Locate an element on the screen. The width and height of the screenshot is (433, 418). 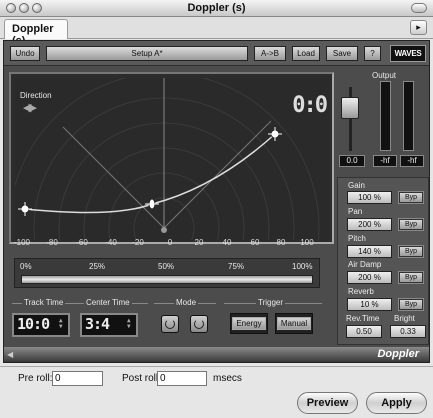
trigger-label: Trigger is located at coordinates (271, 302).